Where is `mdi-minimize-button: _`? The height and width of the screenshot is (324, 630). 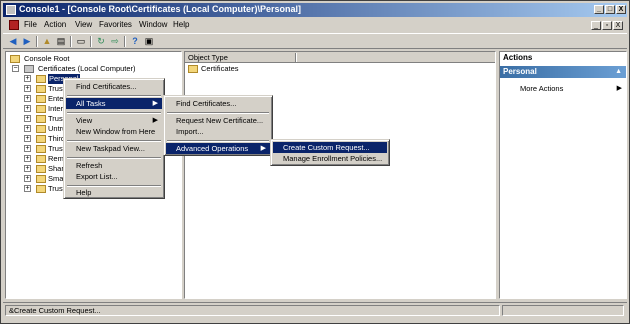 mdi-minimize-button: _ is located at coordinates (596, 25).